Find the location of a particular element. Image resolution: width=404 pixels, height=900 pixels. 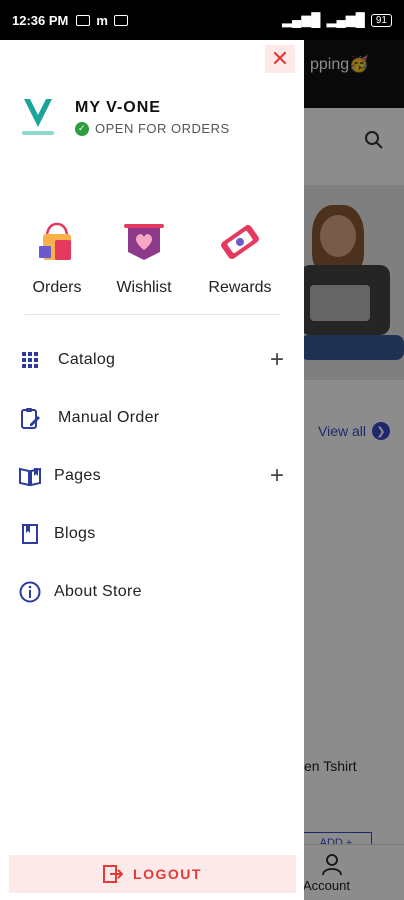

info-icon is located at coordinates (30, 592).